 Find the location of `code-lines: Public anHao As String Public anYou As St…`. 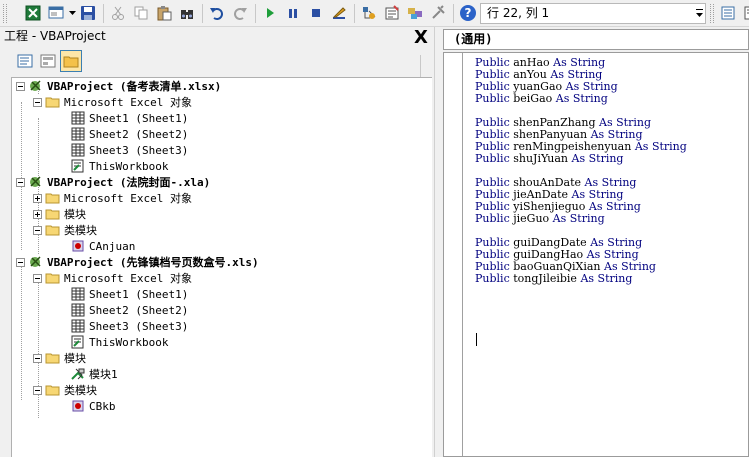

code-lines: Public anHao As String Public anYou As St… is located at coordinates (581, 171).